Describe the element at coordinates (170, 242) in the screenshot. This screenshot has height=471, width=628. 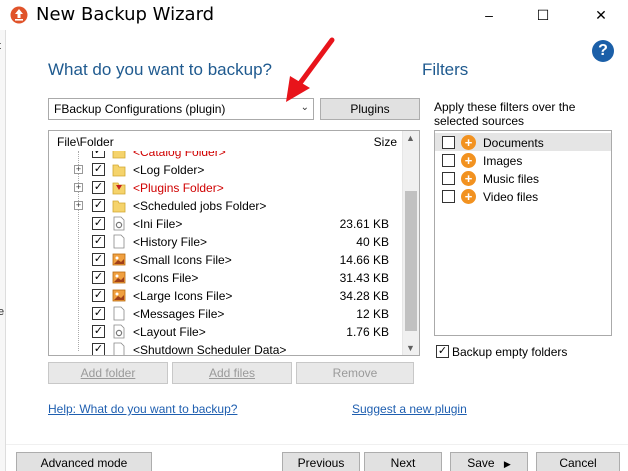
I see `tree-row-label: <History File>` at that location.